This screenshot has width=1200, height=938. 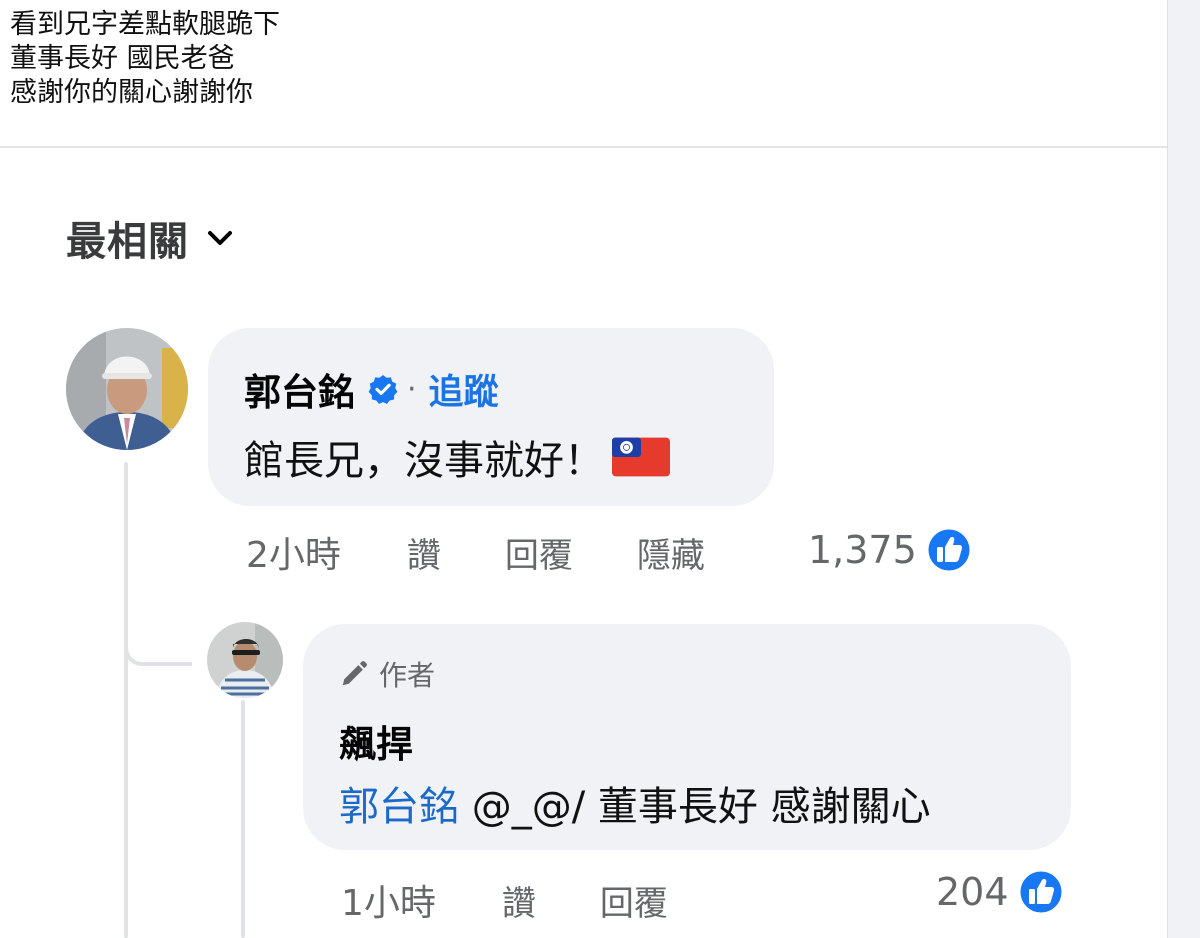 What do you see at coordinates (376, 741) in the screenshot?
I see `reply-author-name: 飆捍` at bounding box center [376, 741].